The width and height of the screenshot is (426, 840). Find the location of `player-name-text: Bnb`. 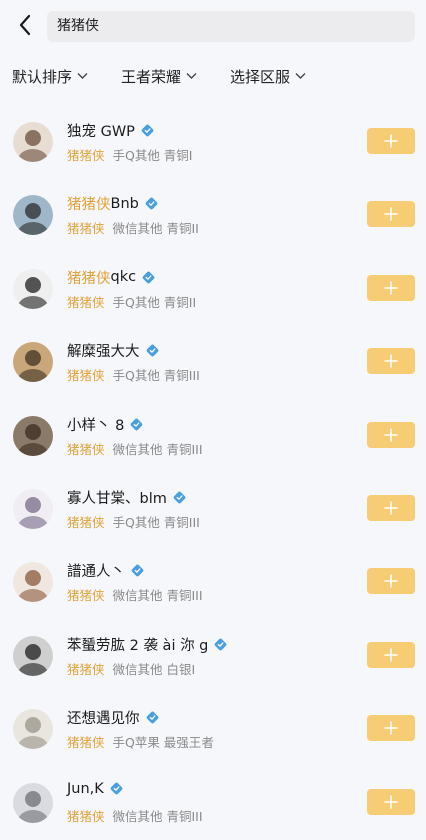

player-name-text: Bnb is located at coordinates (124, 203).